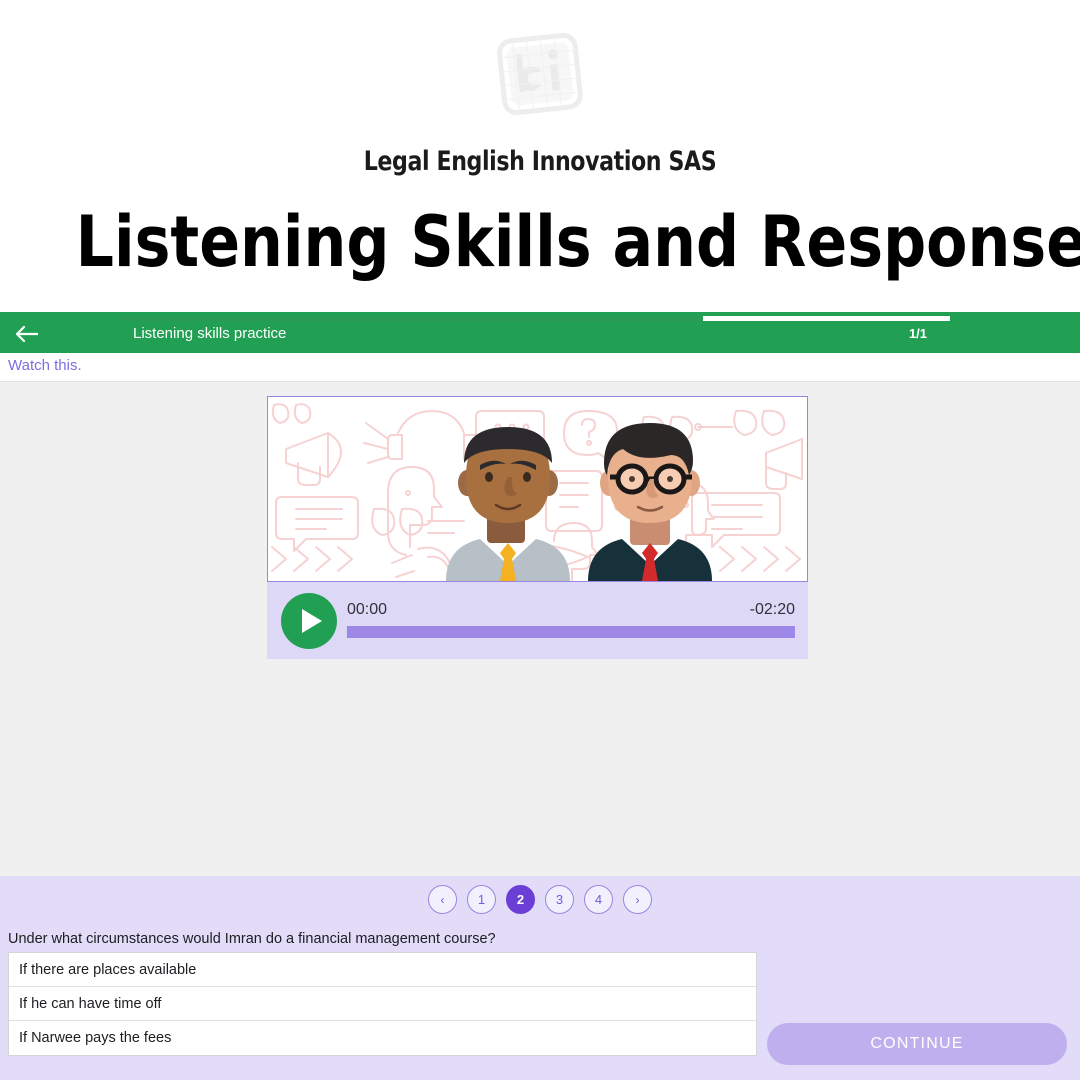 The image size is (1080, 1080). Describe the element at coordinates (28, 334) in the screenshot. I see `back-arrow-icon` at that location.